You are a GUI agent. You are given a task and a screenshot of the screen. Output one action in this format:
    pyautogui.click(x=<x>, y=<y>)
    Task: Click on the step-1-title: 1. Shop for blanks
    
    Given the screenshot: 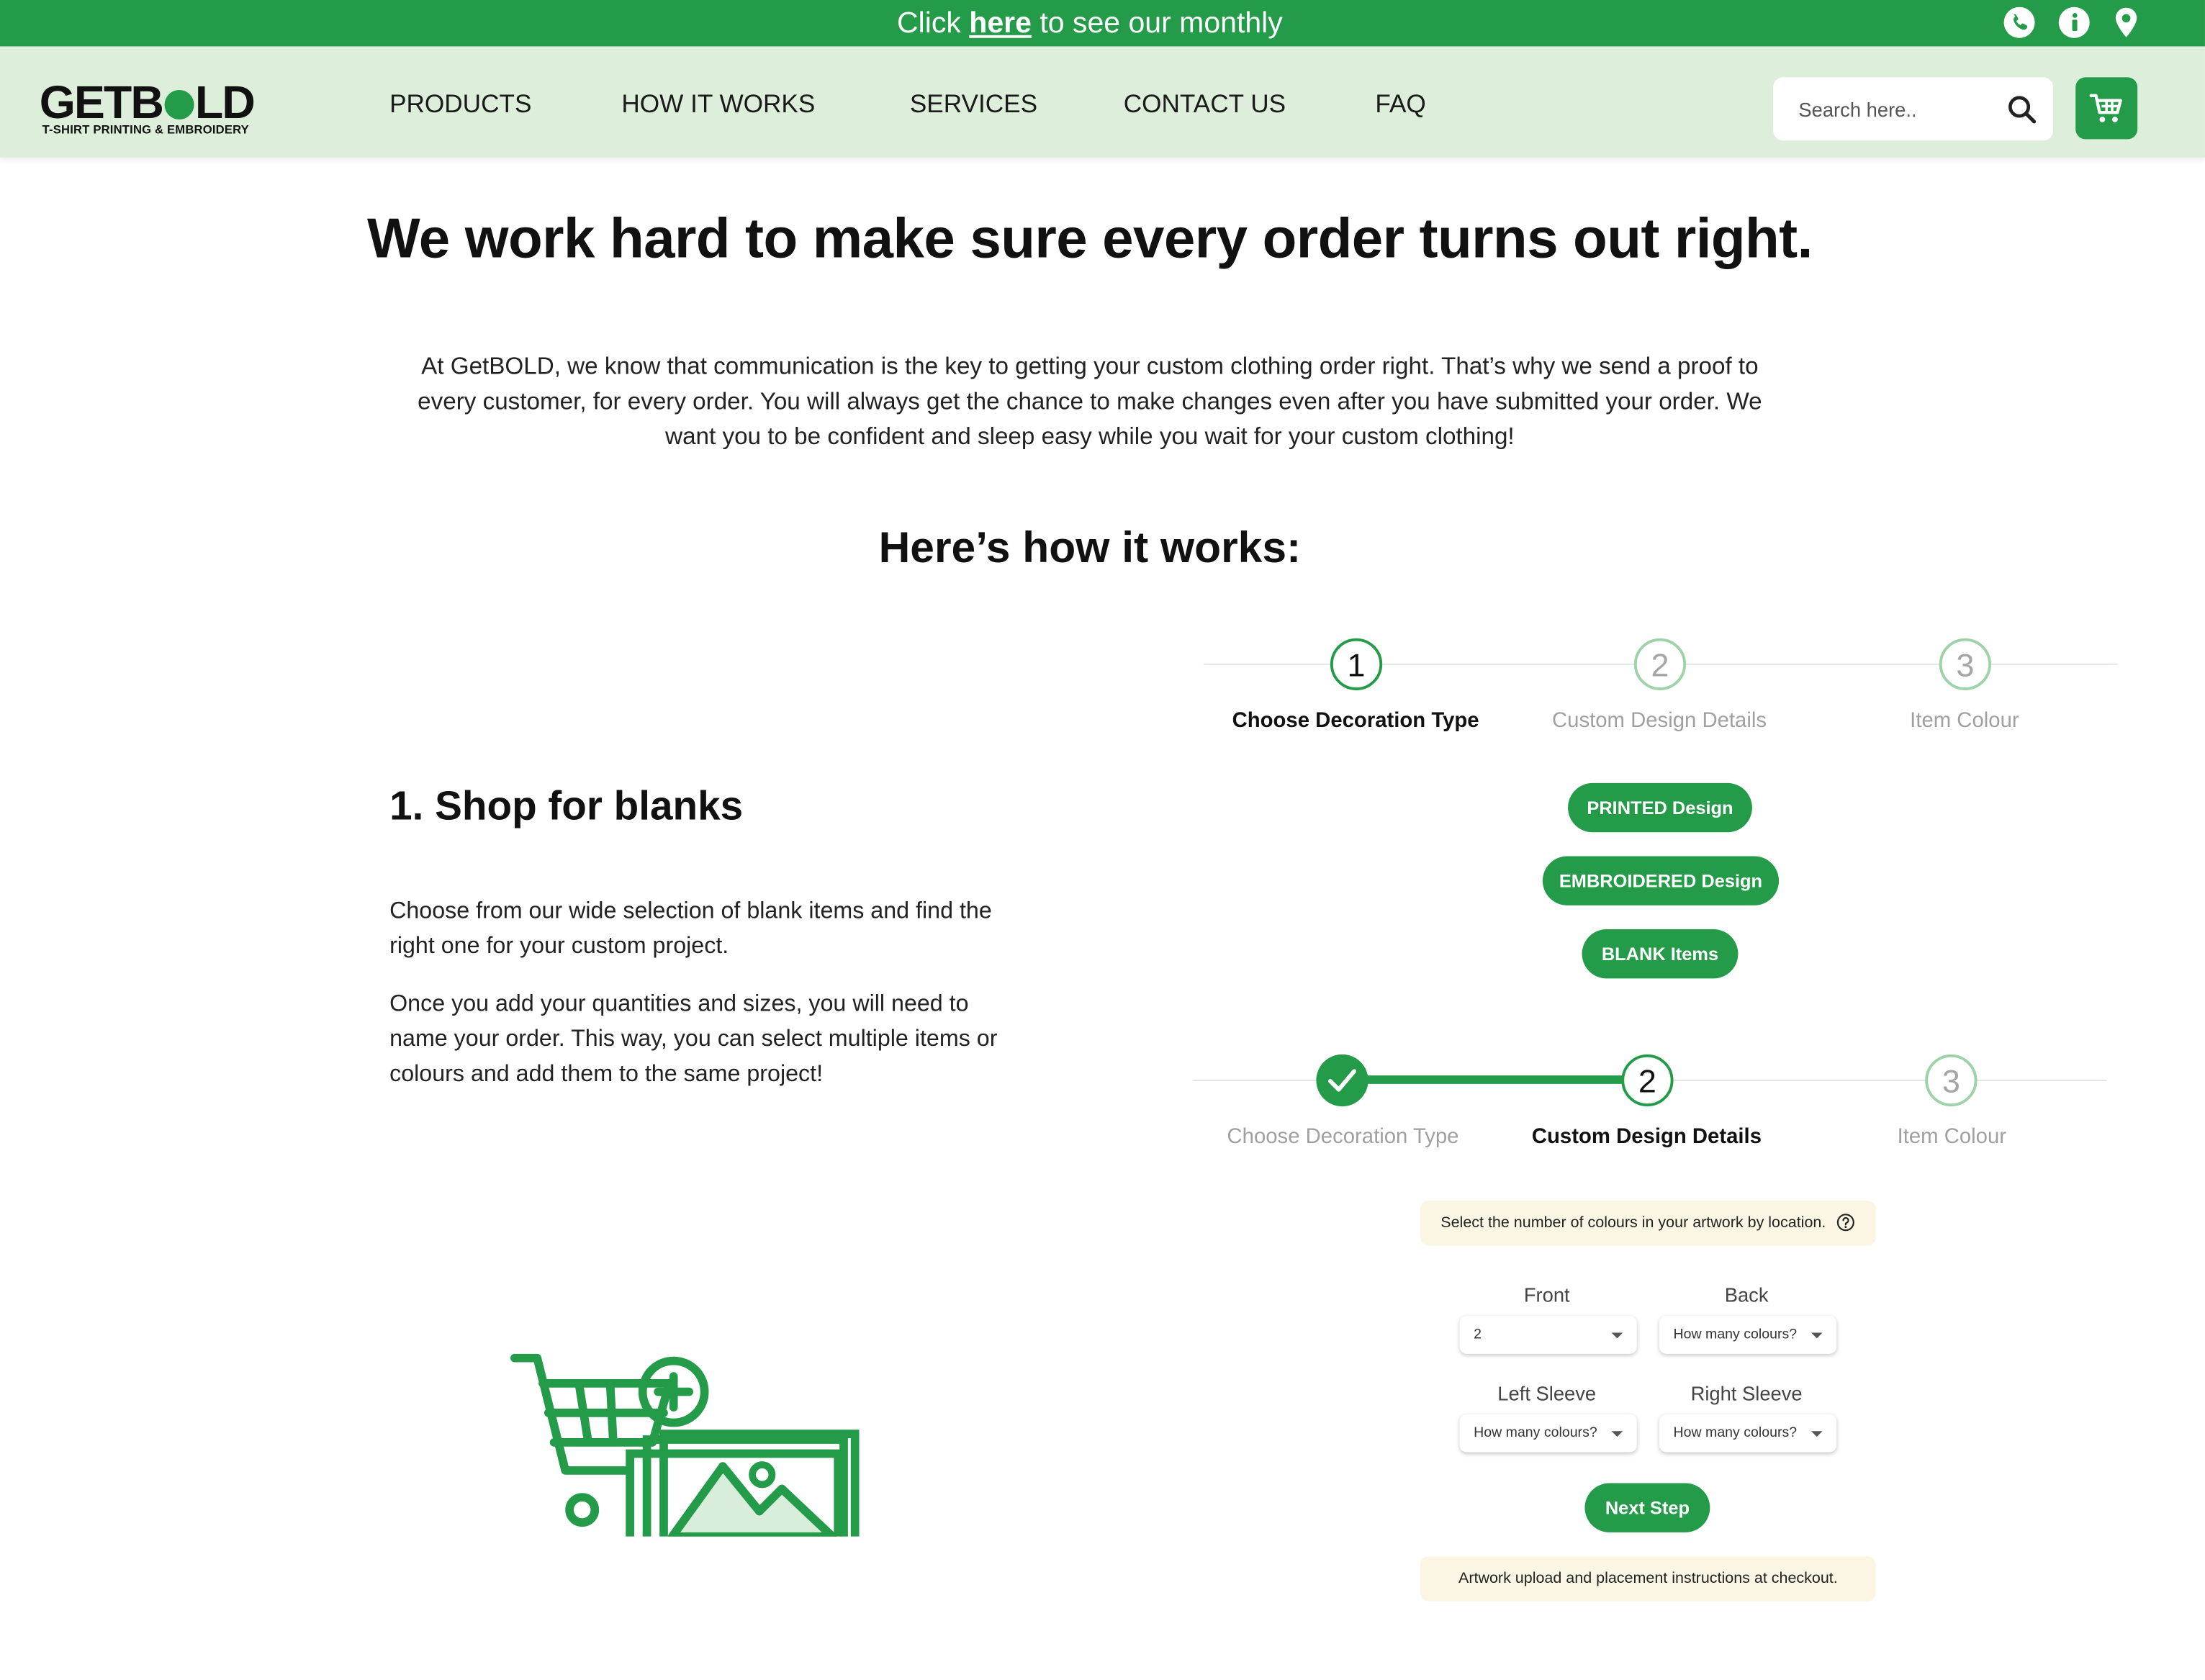 What is the action you would take?
    pyautogui.click(x=566, y=807)
    